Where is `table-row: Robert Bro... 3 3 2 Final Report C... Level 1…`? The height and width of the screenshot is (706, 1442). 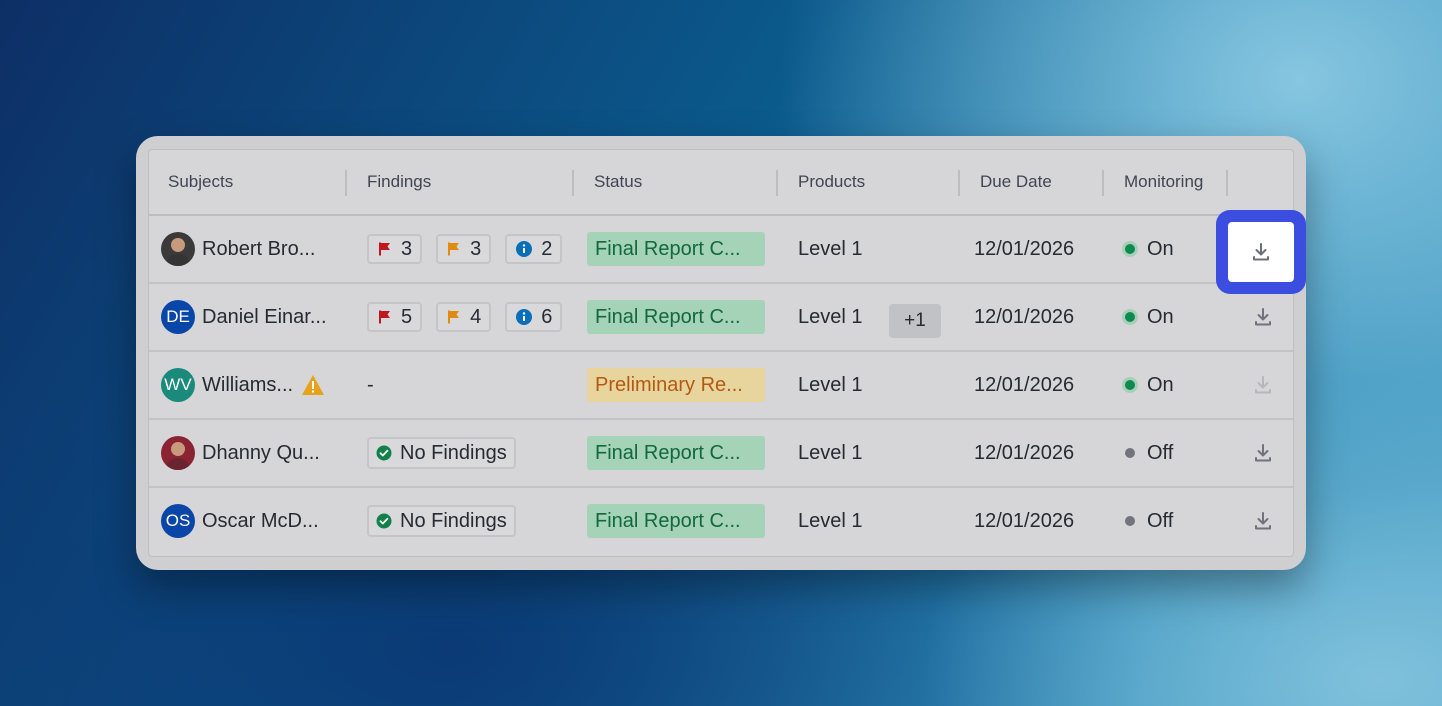 table-row: Robert Bro... 3 3 2 Final Report C... Level 1… is located at coordinates (721, 250).